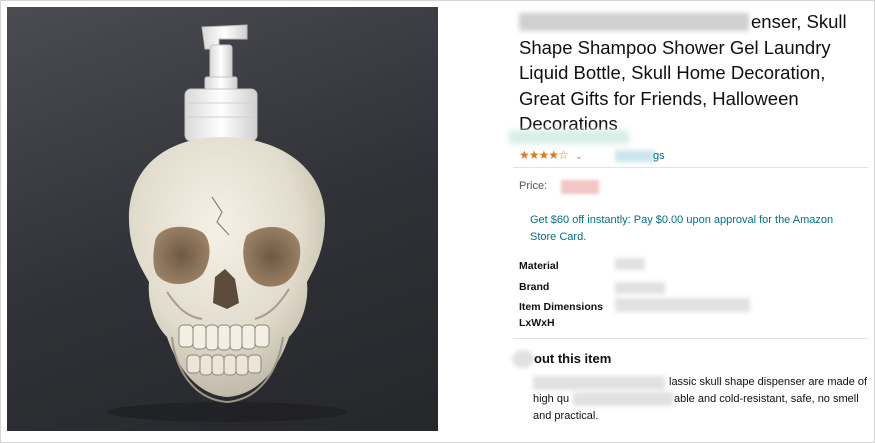 This screenshot has height=443, width=875. Describe the element at coordinates (580, 187) in the screenshot. I see `redacted-price` at that location.